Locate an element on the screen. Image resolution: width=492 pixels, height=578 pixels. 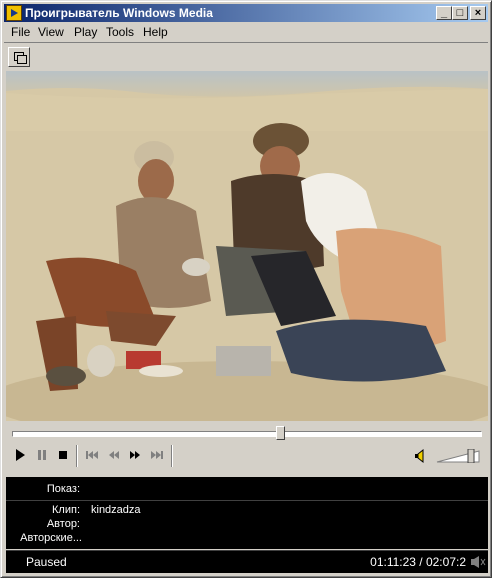
stop-icon is located at coordinates (63, 455).